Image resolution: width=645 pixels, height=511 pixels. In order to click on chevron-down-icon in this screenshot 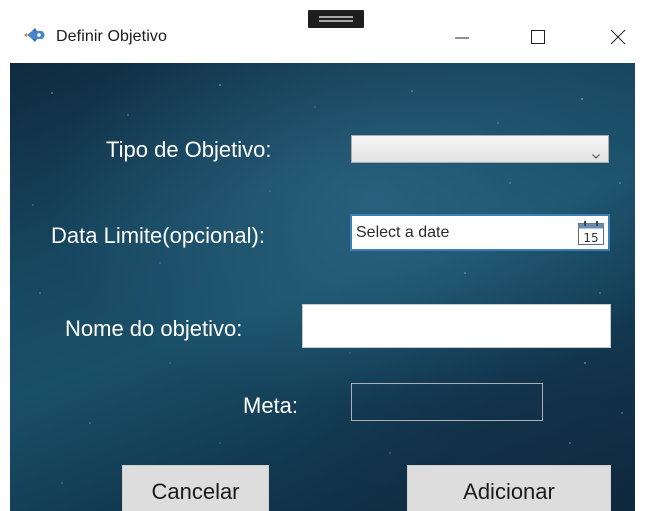, I will do `click(596, 155)`.